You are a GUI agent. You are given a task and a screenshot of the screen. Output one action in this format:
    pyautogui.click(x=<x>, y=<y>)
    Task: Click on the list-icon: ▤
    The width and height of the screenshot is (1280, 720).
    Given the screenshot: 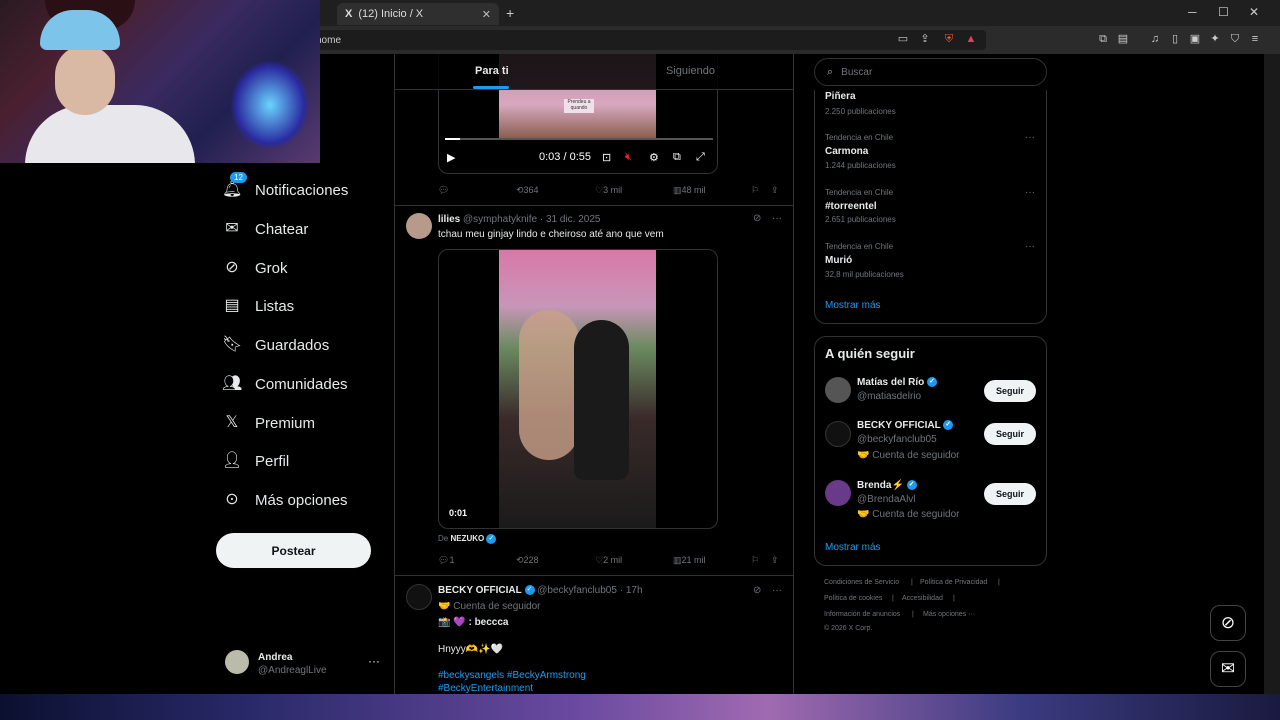 What is the action you would take?
    pyautogui.click(x=232, y=305)
    